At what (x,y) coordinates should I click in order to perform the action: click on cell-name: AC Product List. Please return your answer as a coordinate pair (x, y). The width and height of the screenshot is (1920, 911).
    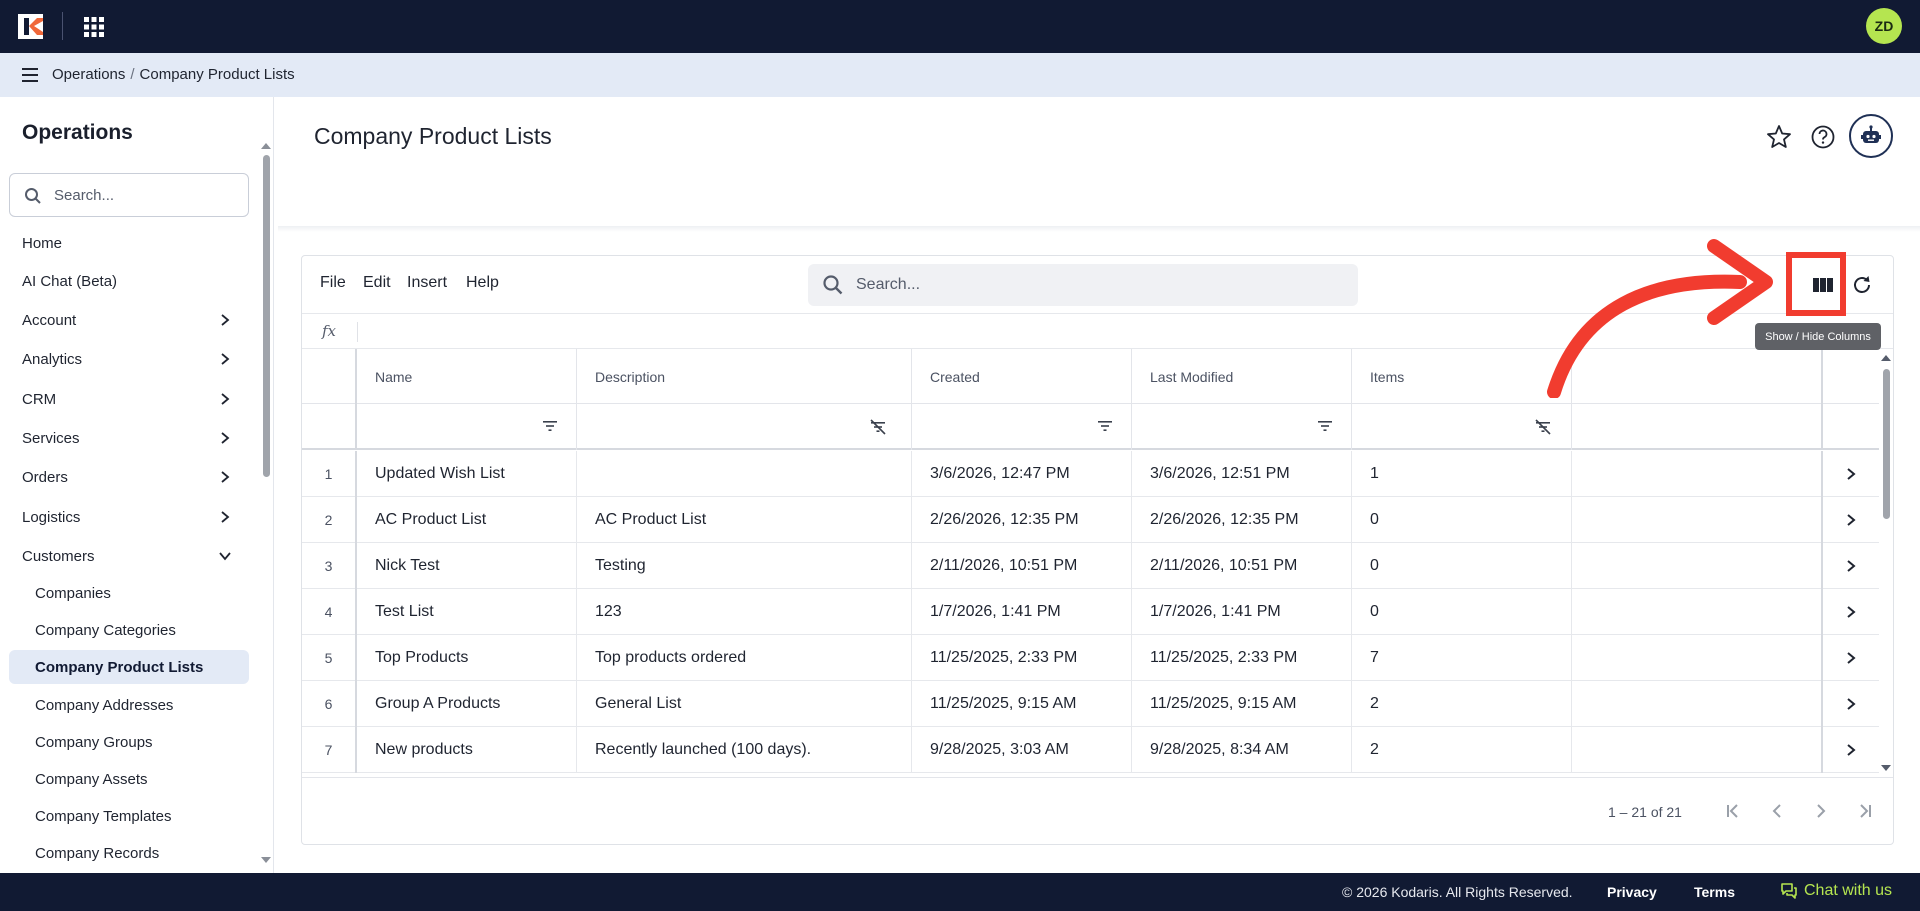
    Looking at the image, I should click on (467, 520).